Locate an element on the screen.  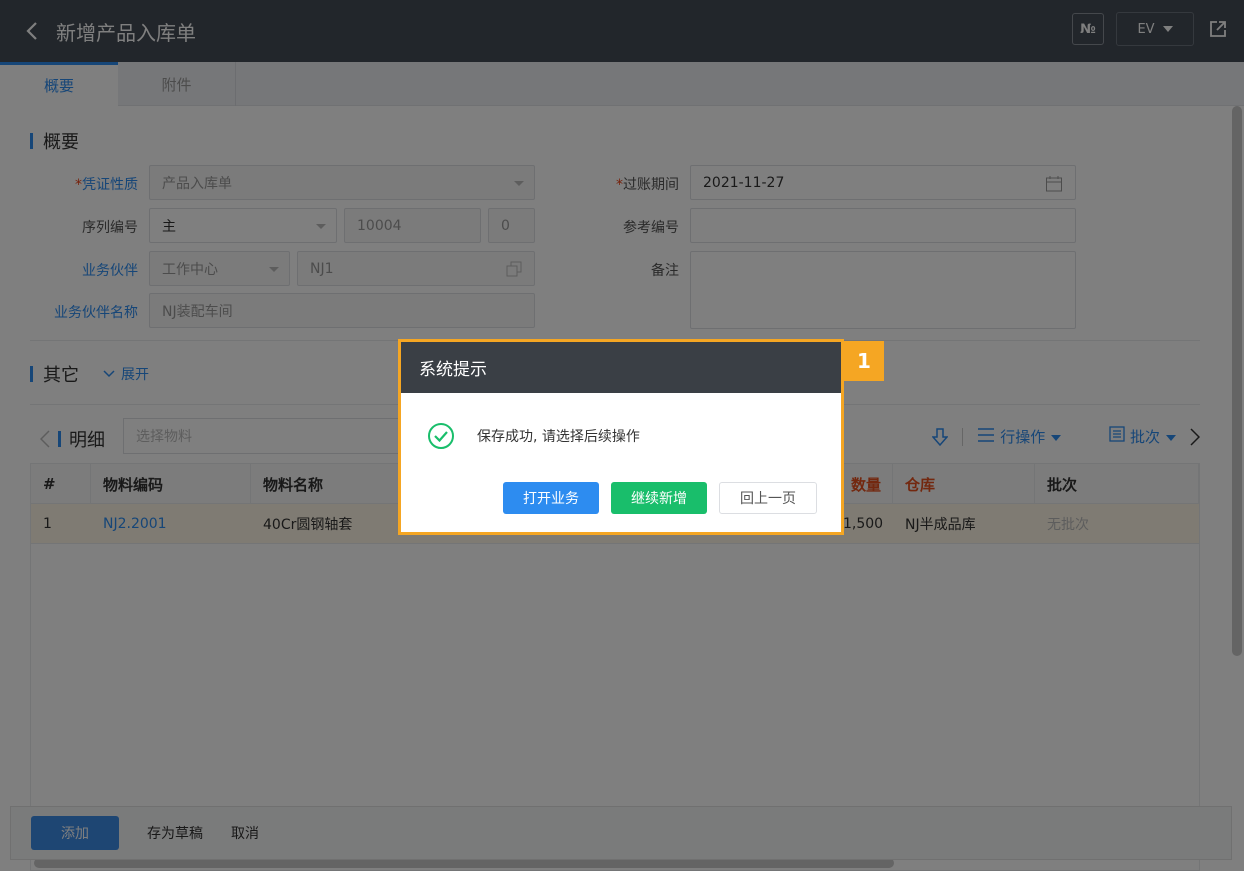
system-prompt-dialog: 系统提示 保存成功, 请选择后续操作 打开业务 继续新增 回上一页 is located at coordinates (621, 437).